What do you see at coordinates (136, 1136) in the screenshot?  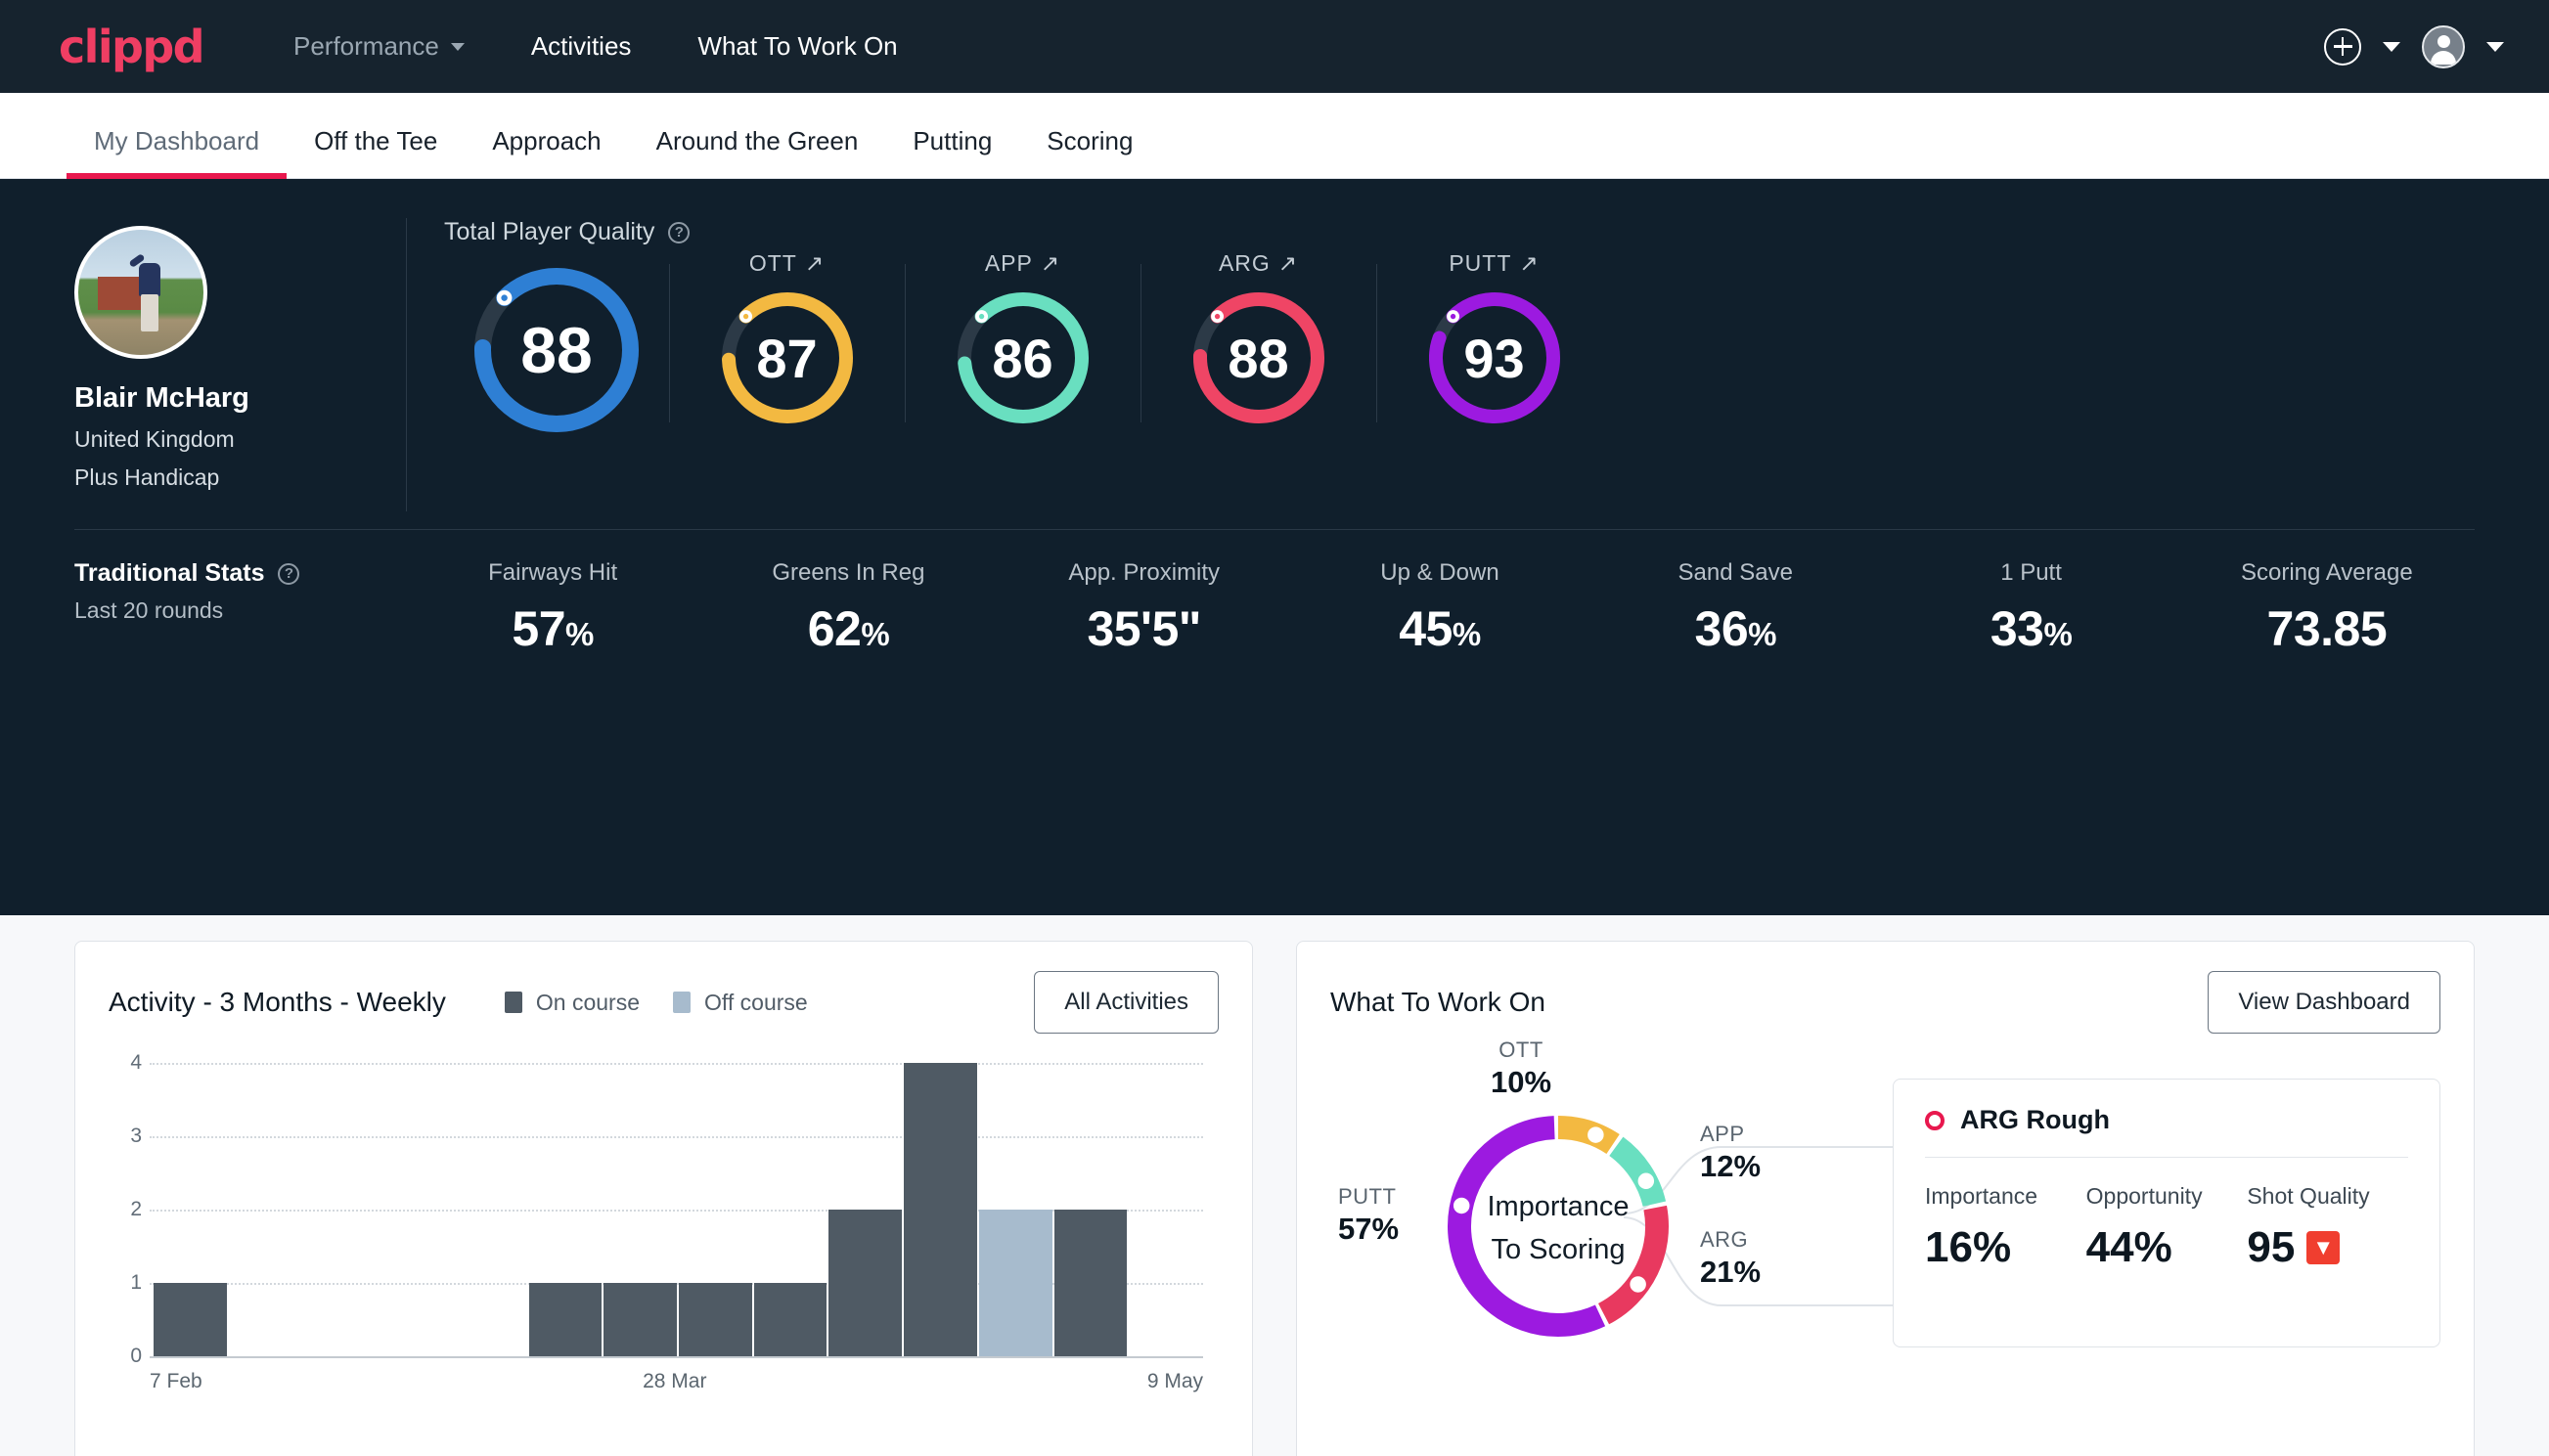 I see `y-tick-3: 3` at bounding box center [136, 1136].